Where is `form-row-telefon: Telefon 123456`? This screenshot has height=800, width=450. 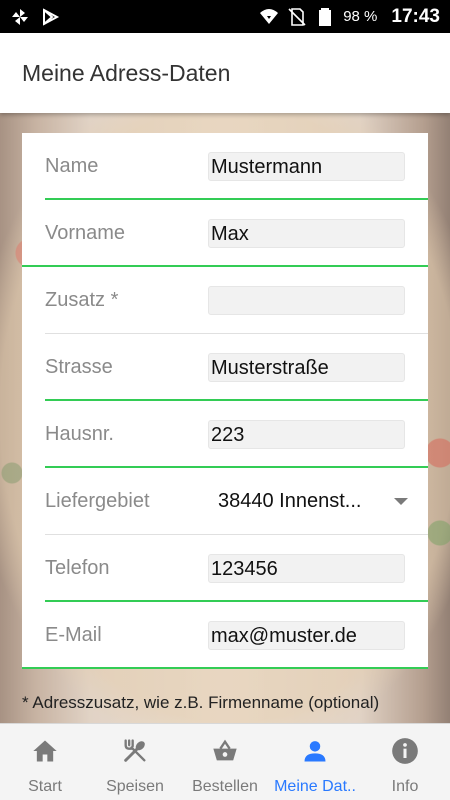
form-row-telefon: Telefon 123456 is located at coordinates (225, 568).